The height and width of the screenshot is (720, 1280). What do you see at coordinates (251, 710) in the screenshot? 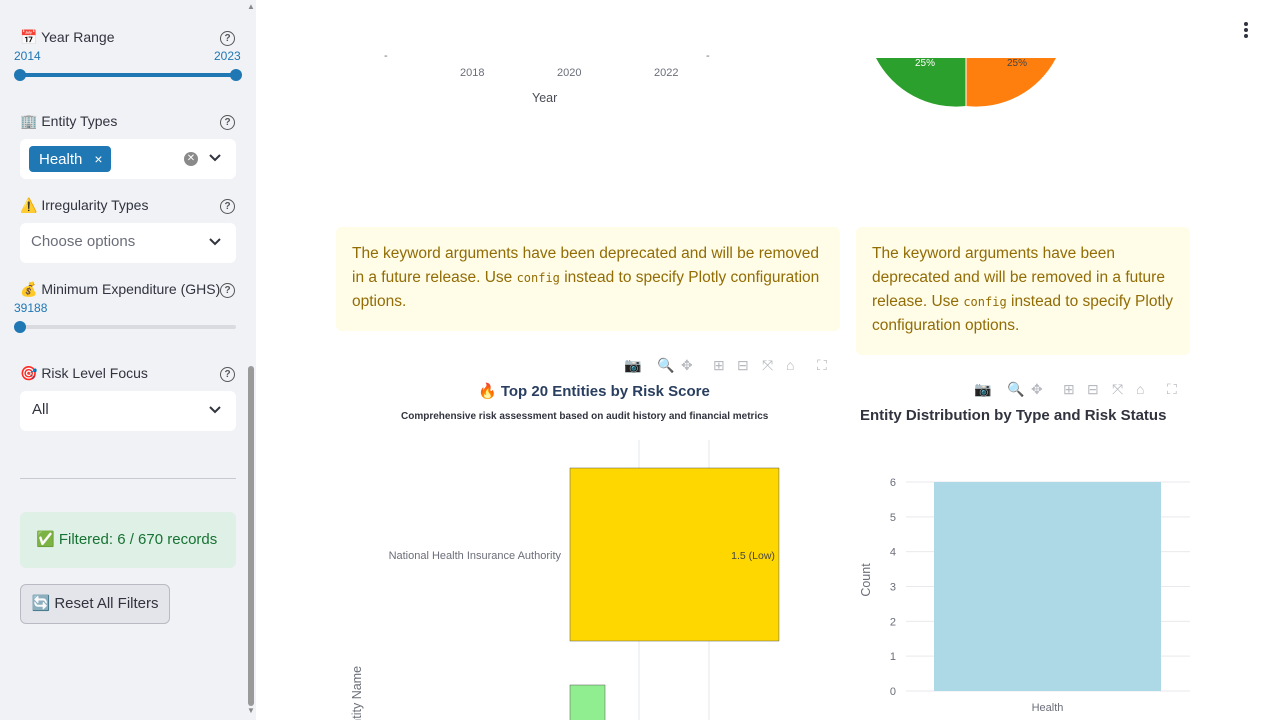
I see `scroll-down-icon: ▼` at bounding box center [251, 710].